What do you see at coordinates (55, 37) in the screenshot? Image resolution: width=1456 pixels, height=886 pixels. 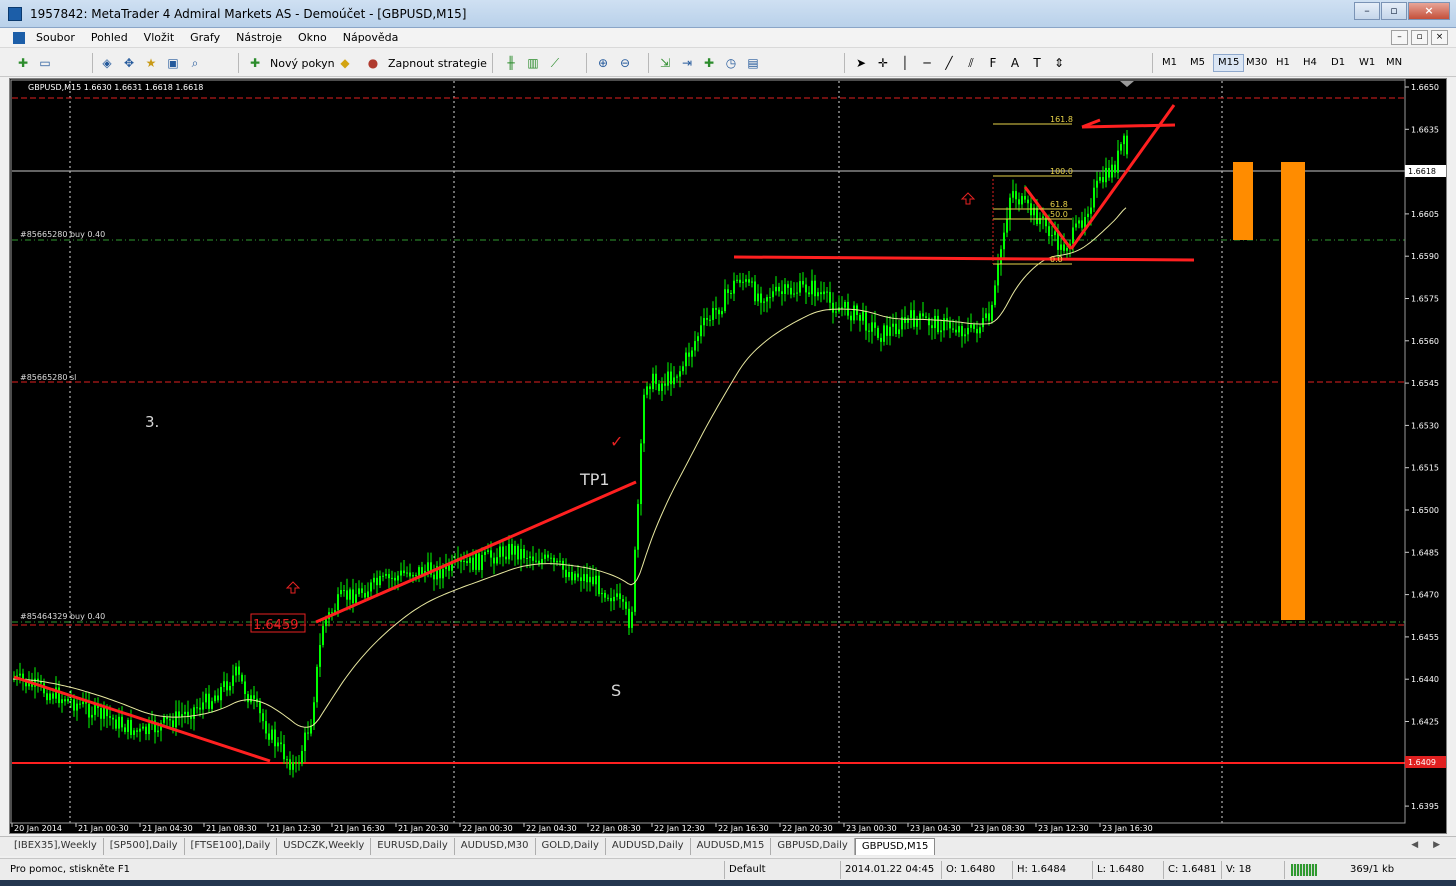 I see `menu-soubor: Soubor` at bounding box center [55, 37].